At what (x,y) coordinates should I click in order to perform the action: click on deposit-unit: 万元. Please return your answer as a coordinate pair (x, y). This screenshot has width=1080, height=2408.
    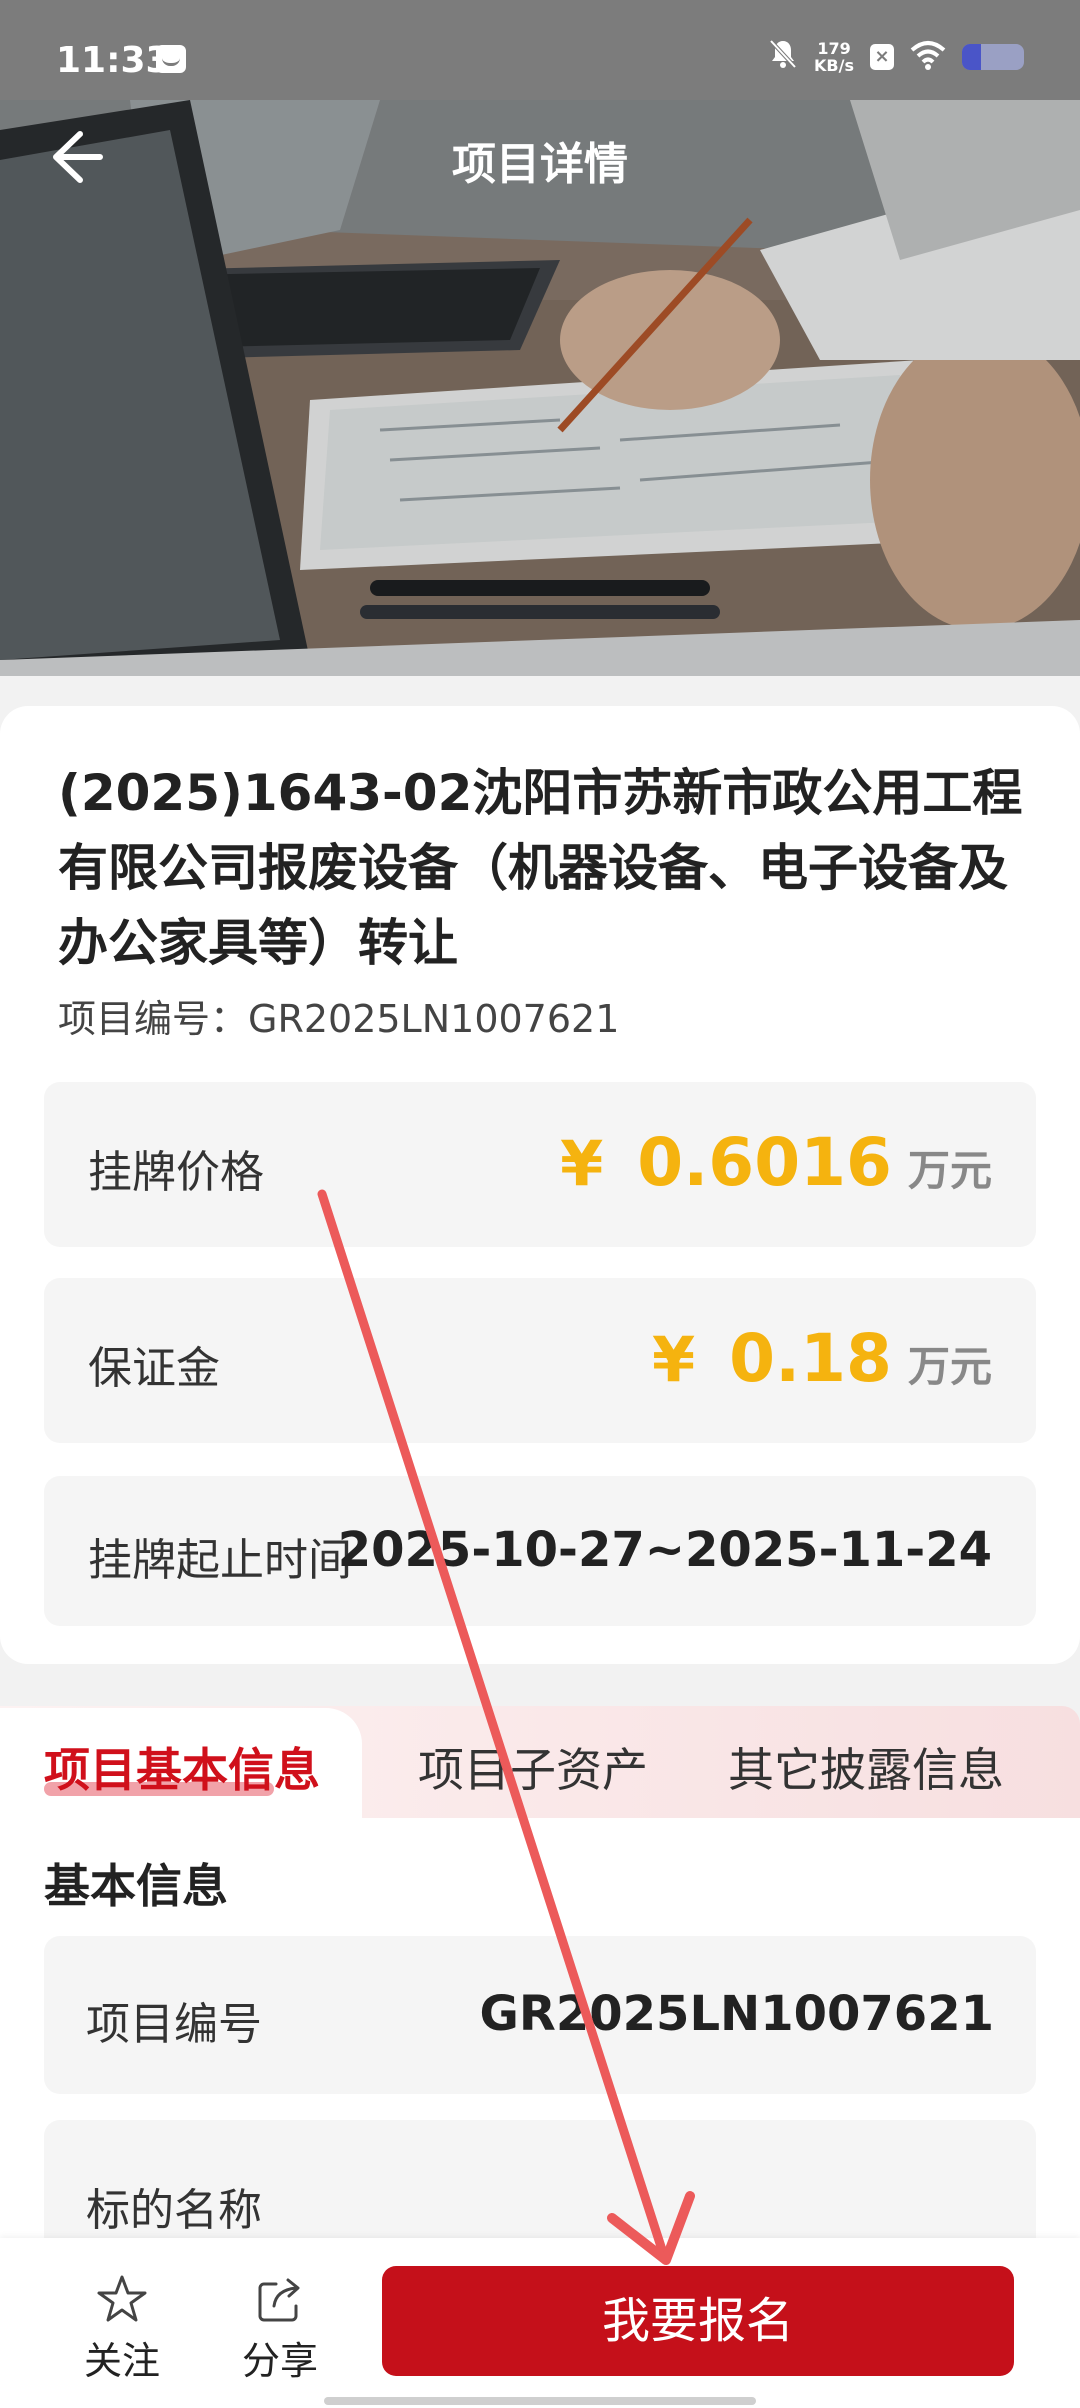
    Looking at the image, I should click on (949, 1366).